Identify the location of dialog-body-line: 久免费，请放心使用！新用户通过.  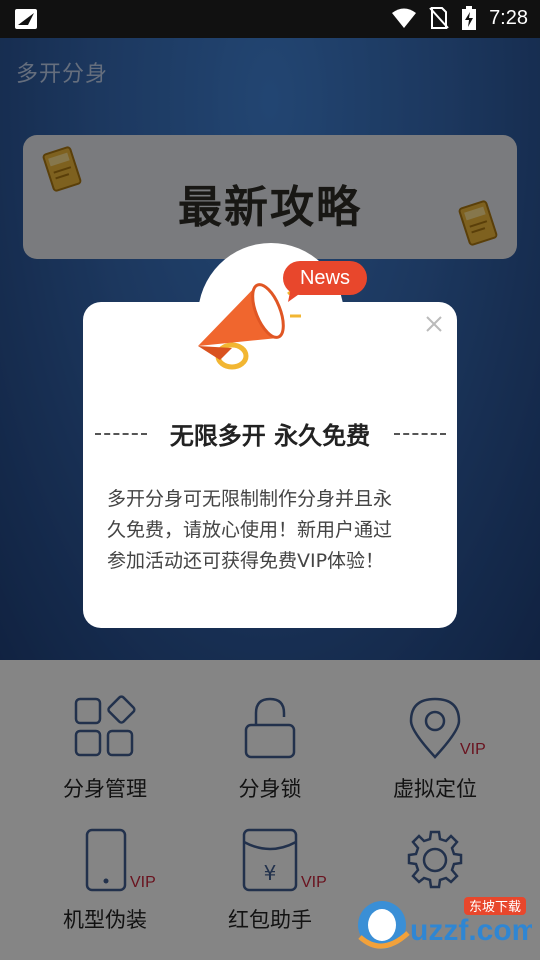
(250, 530).